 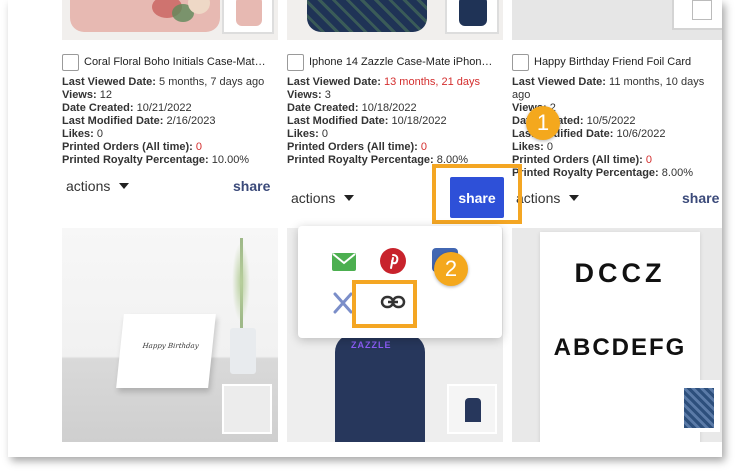 What do you see at coordinates (384, 304) in the screenshot?
I see `highlight-box-copy-link` at bounding box center [384, 304].